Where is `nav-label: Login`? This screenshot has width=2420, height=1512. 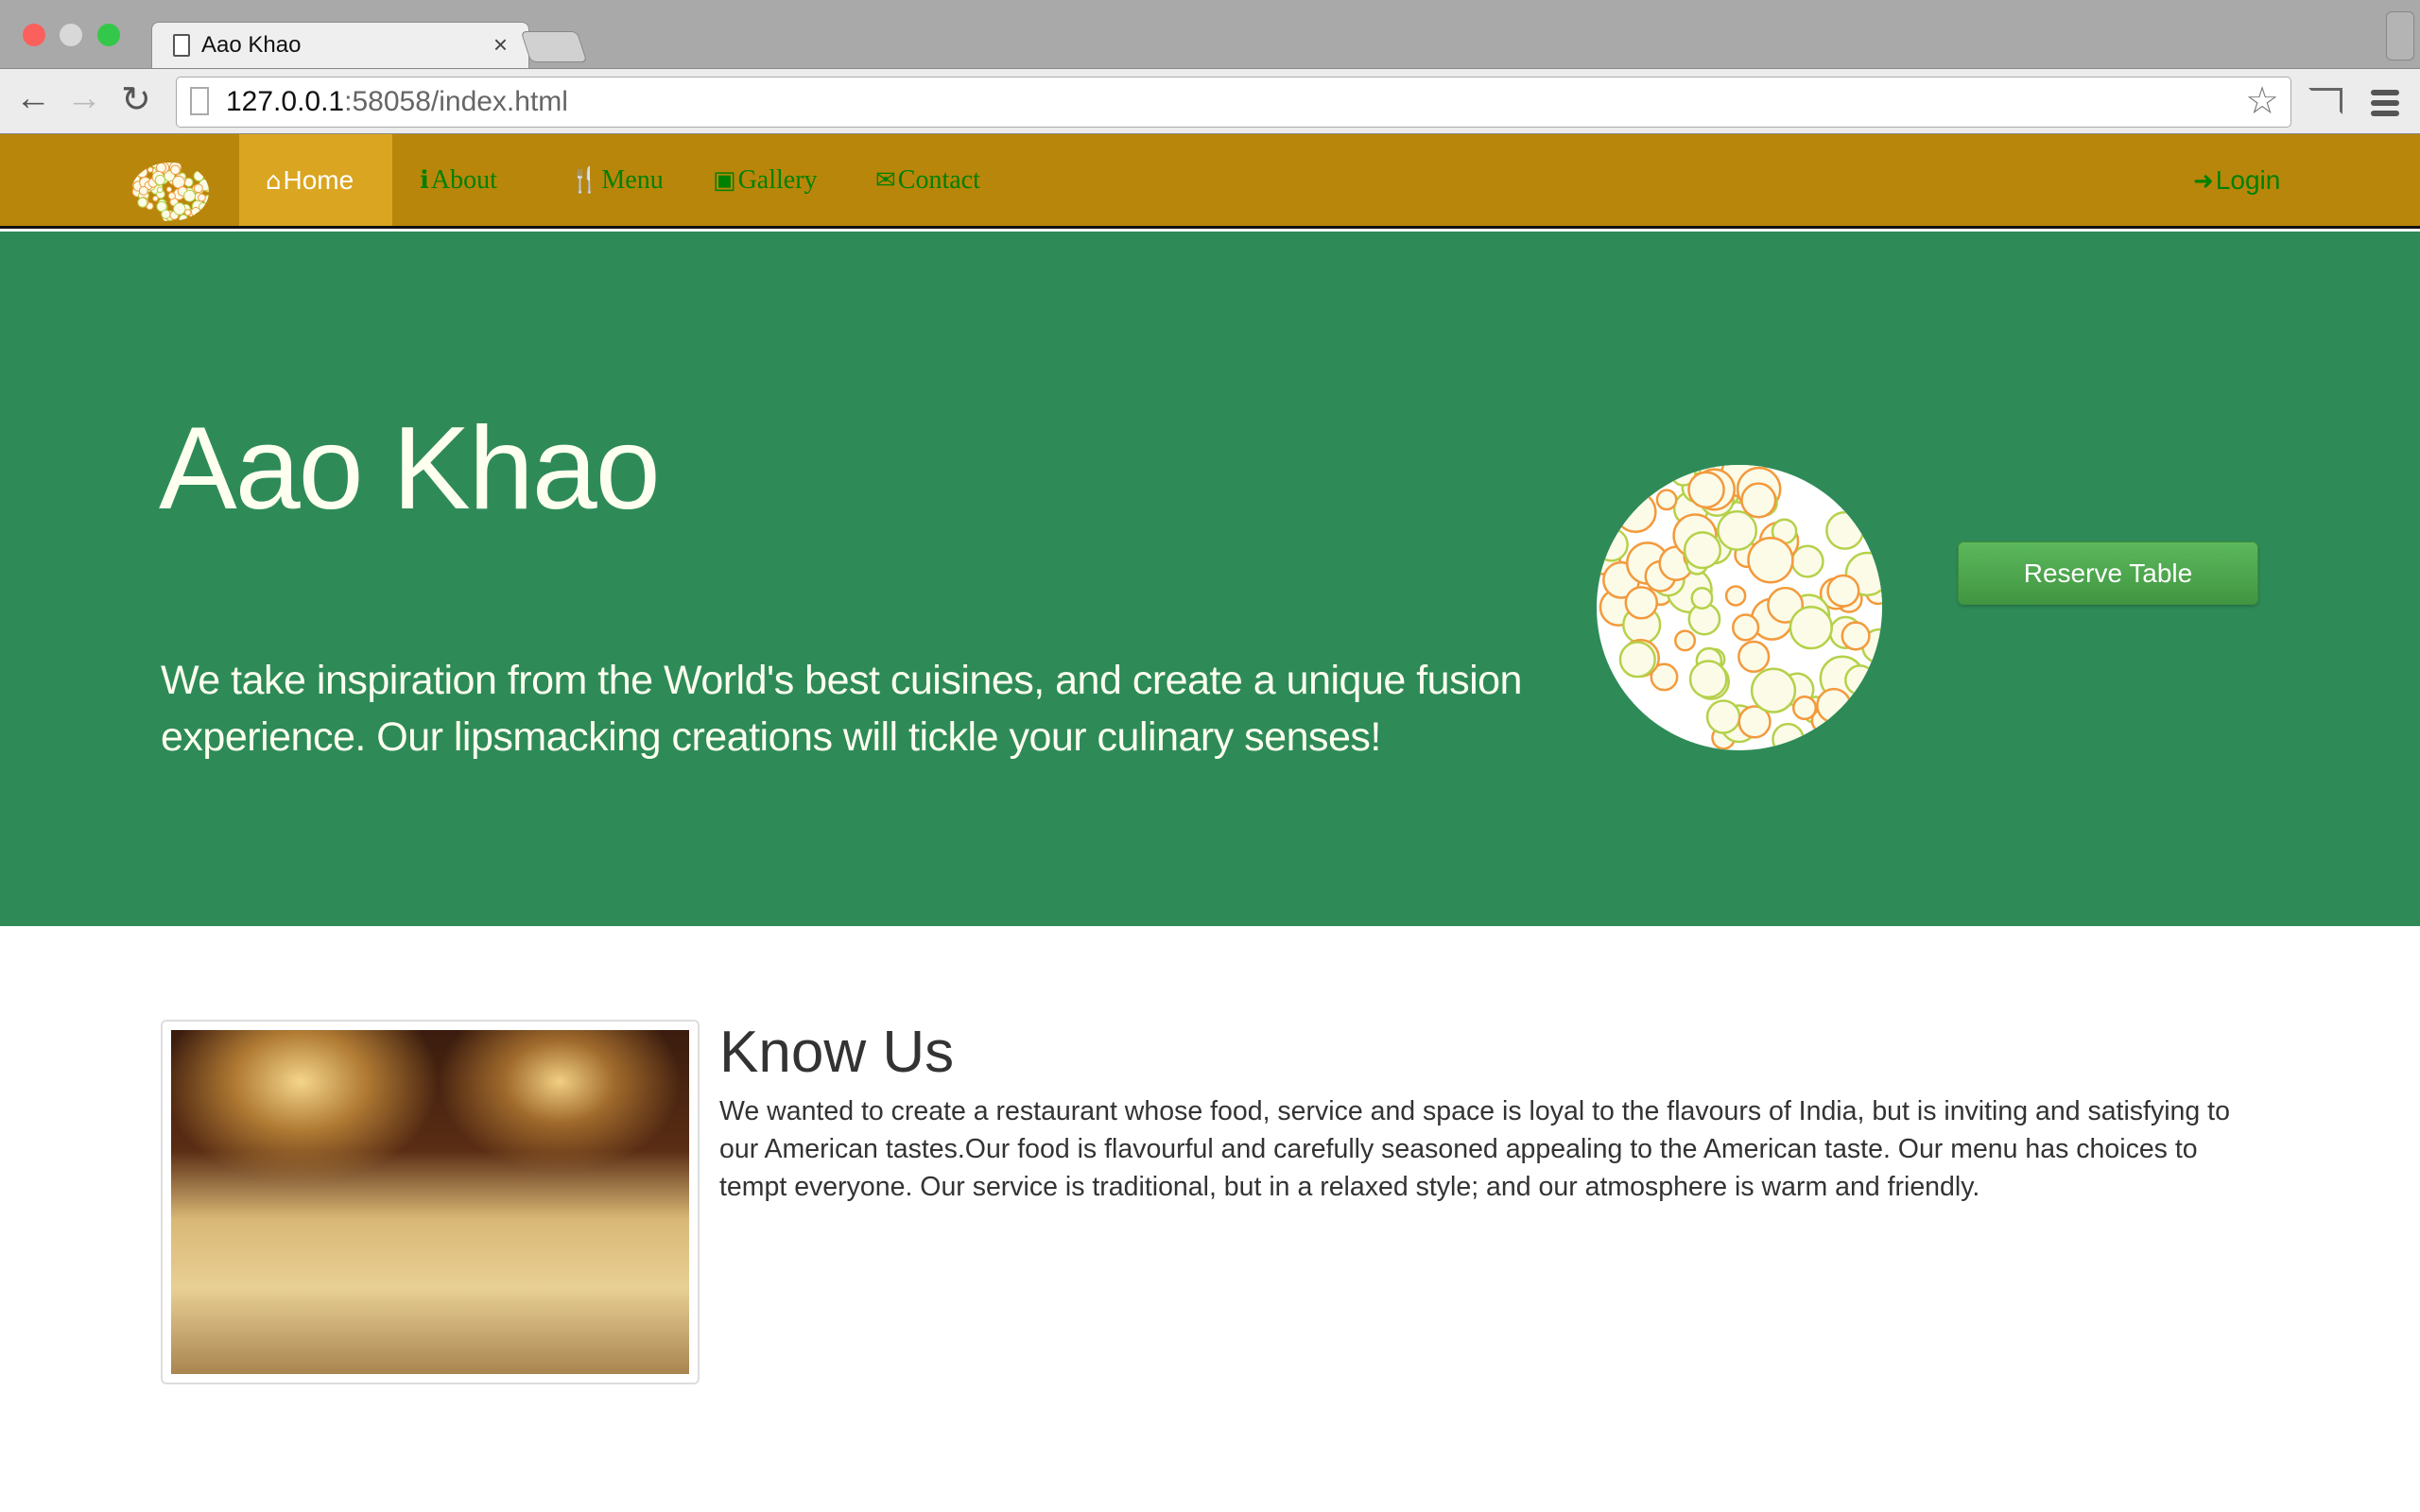 nav-label: Login is located at coordinates (2248, 180).